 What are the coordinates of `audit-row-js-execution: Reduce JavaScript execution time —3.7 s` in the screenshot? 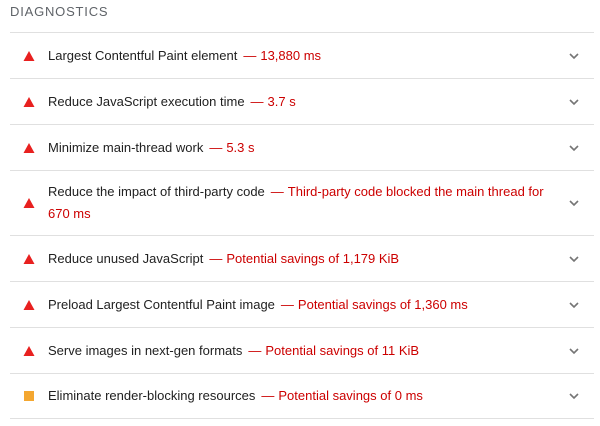 It's located at (302, 101).